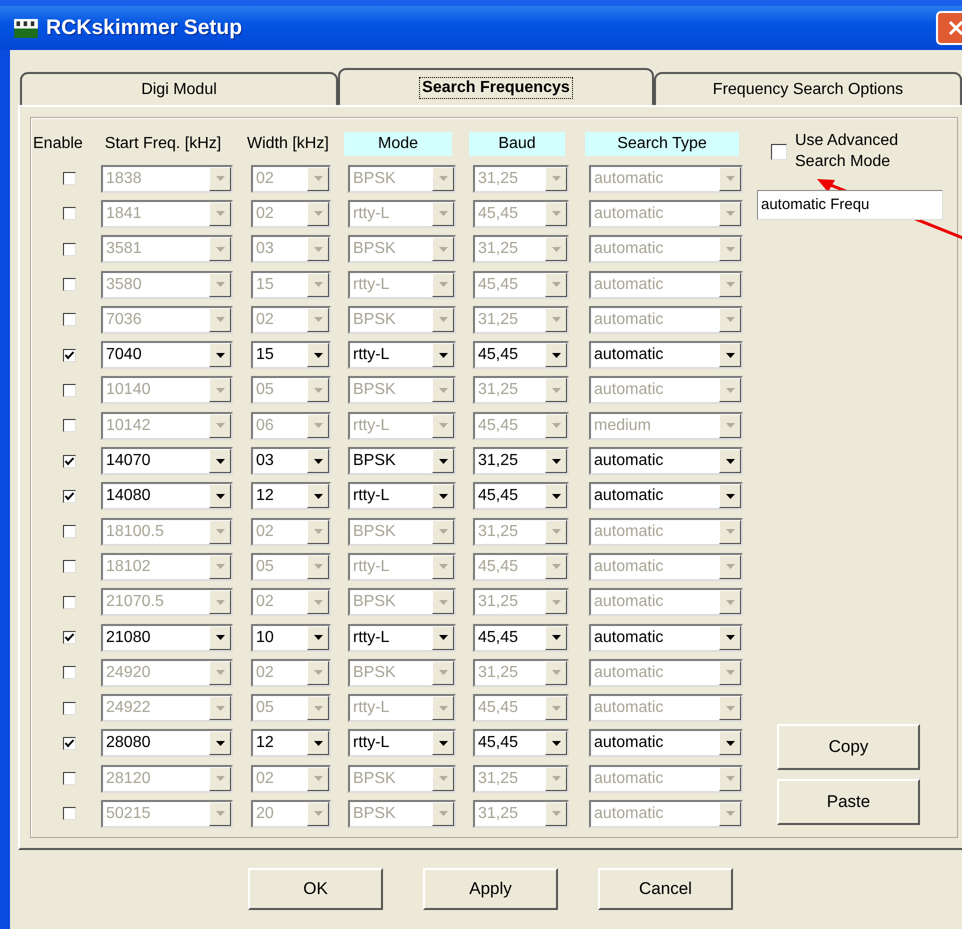 The image size is (962, 929). Describe the element at coordinates (490, 889) in the screenshot. I see `dialog-button: Apply` at that location.